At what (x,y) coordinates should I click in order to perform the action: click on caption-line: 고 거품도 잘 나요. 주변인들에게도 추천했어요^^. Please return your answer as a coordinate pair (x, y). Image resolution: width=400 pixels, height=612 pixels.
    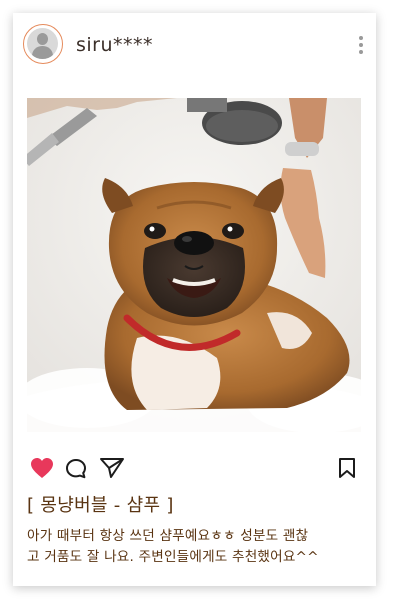
    Looking at the image, I should click on (173, 557).